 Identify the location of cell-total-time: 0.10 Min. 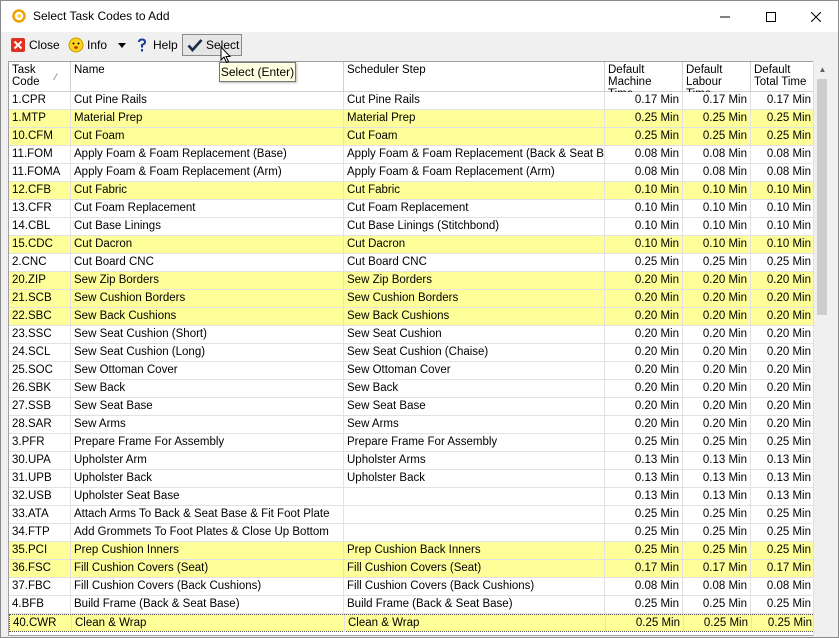
(783, 190).